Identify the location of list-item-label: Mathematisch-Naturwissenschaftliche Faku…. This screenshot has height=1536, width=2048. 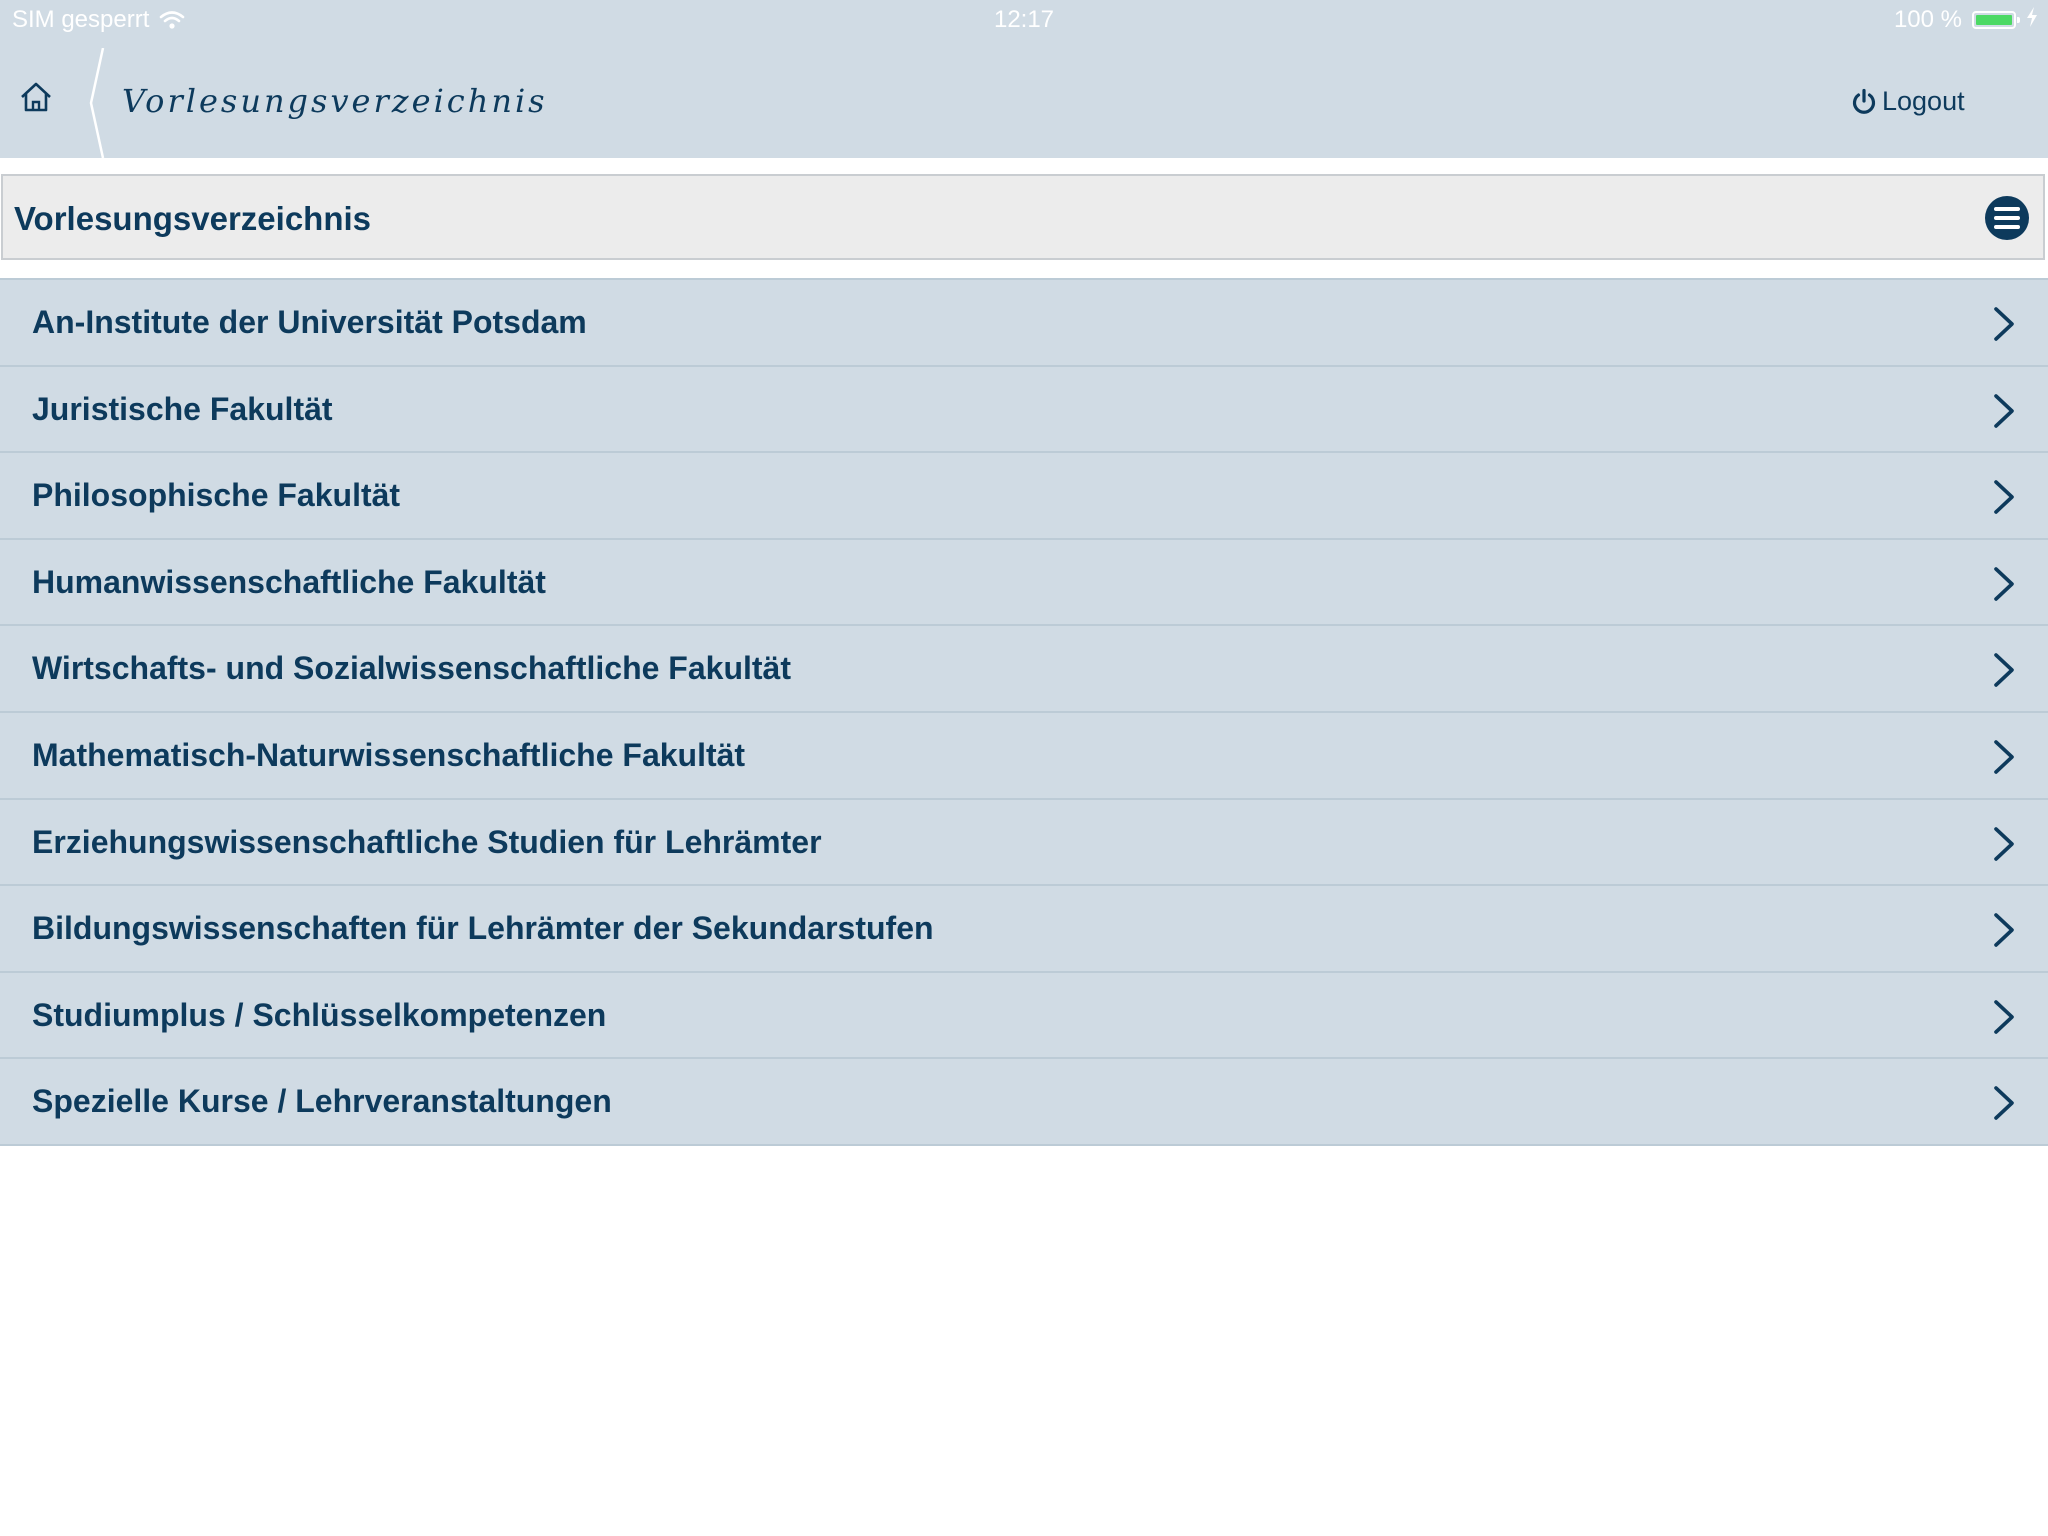
(389, 754).